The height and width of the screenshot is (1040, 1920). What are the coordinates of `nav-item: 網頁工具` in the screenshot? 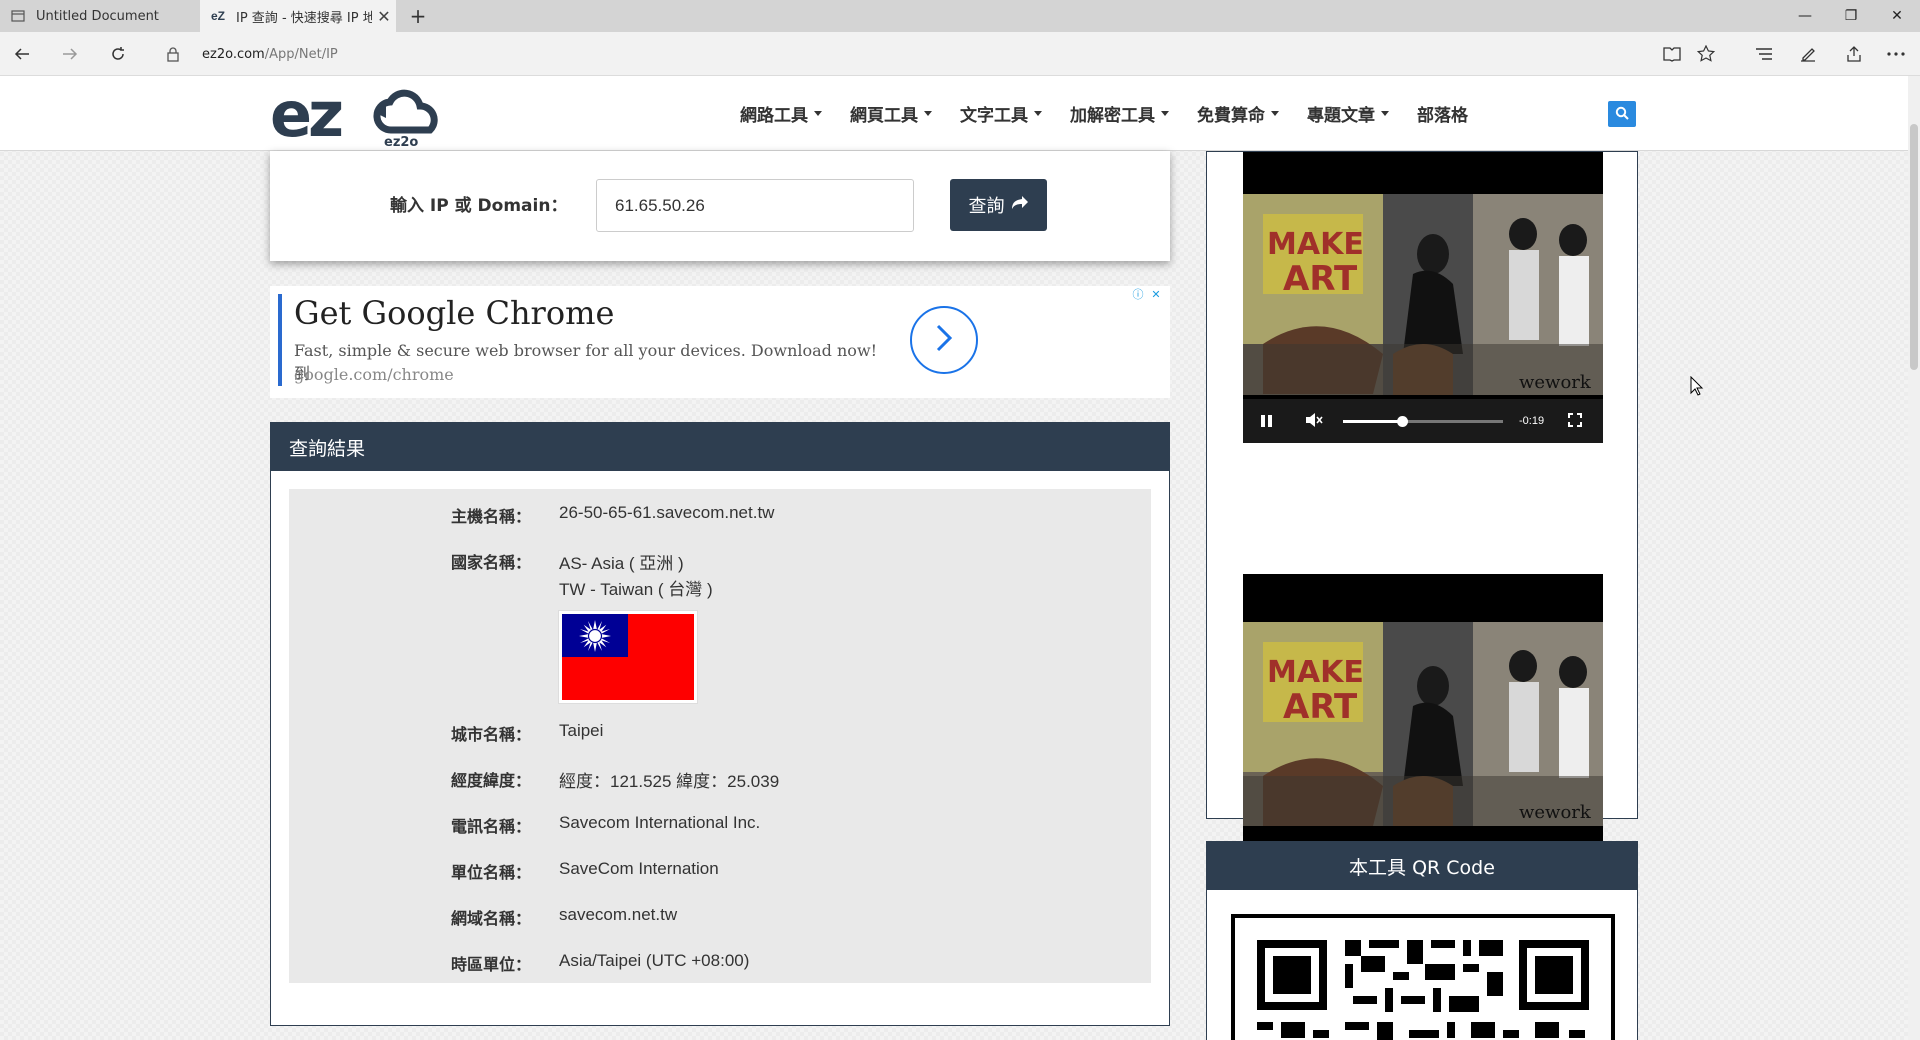 It's located at (891, 113).